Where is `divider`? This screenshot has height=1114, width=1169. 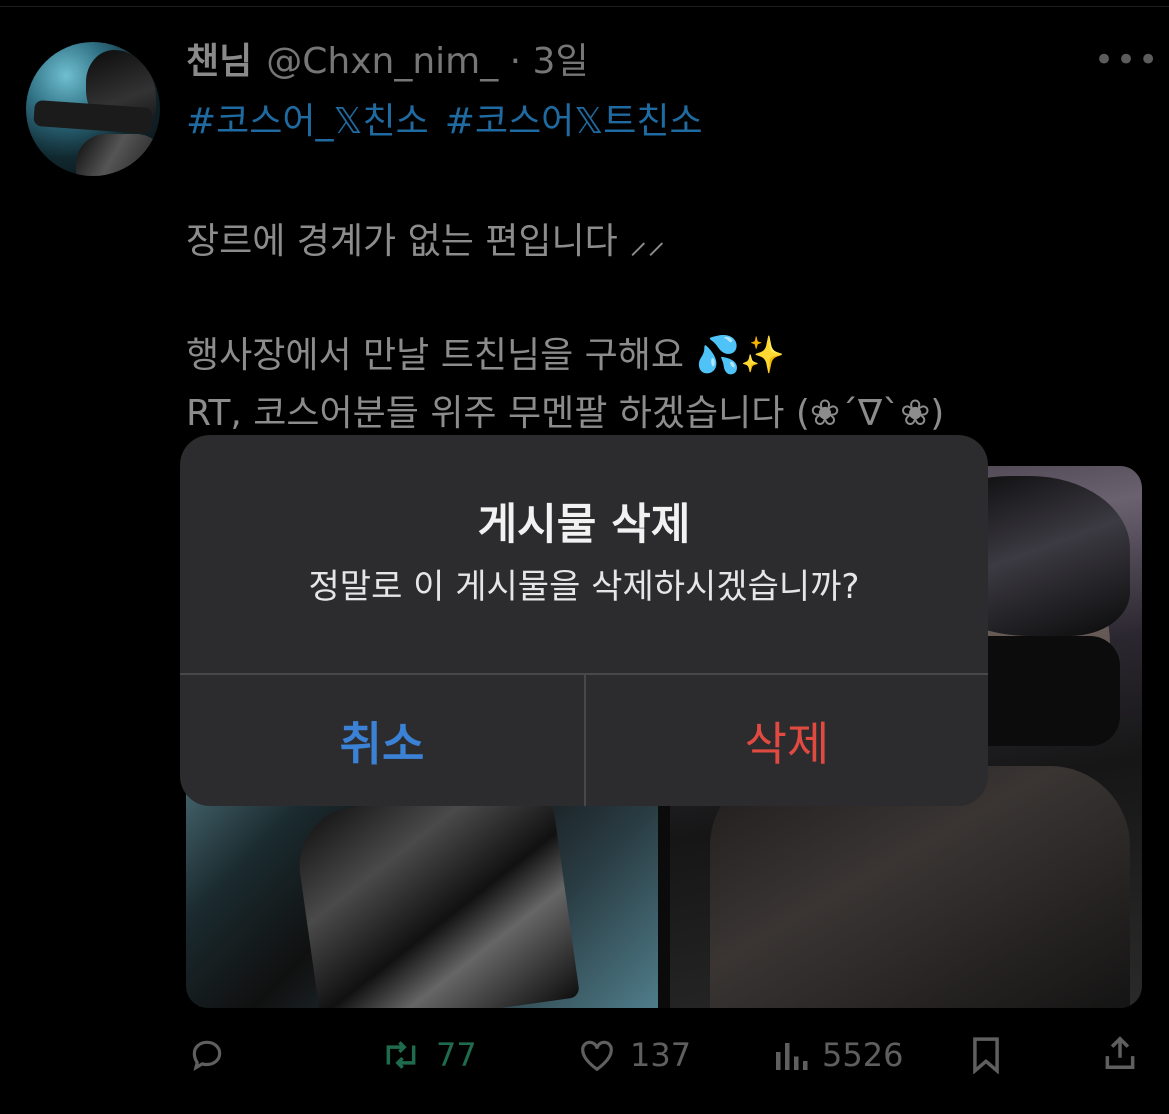
divider is located at coordinates (584, 6).